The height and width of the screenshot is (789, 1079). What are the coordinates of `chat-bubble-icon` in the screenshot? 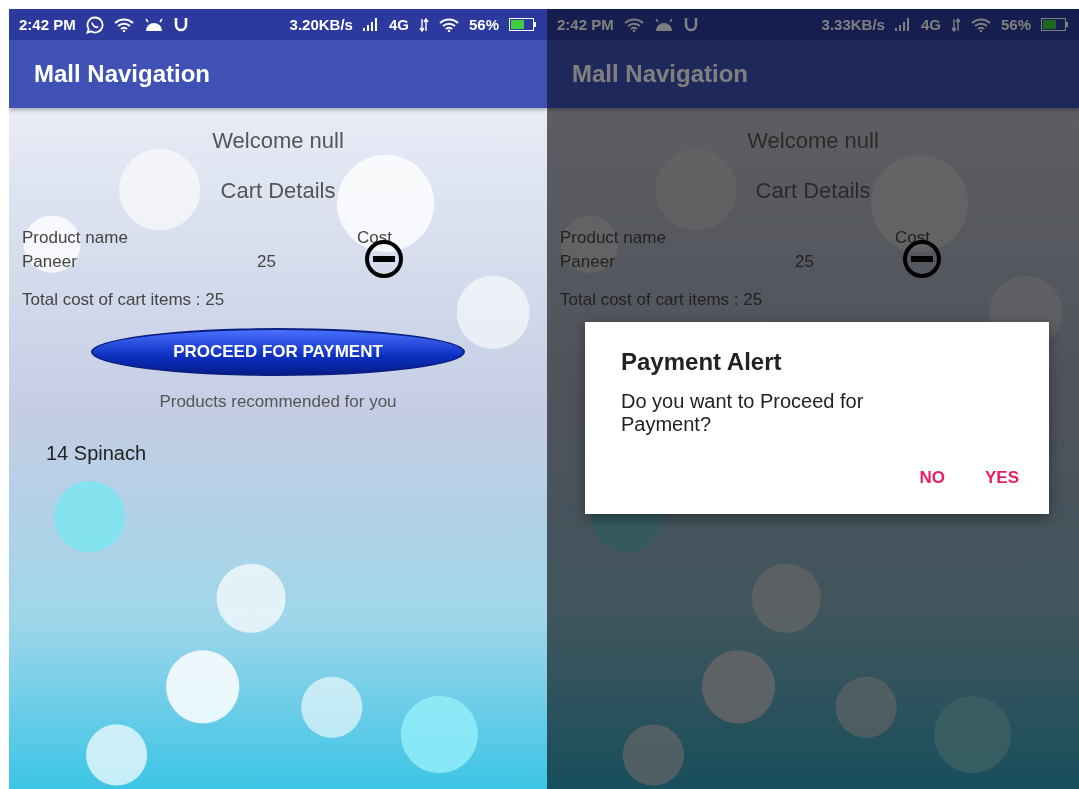 It's located at (94, 24).